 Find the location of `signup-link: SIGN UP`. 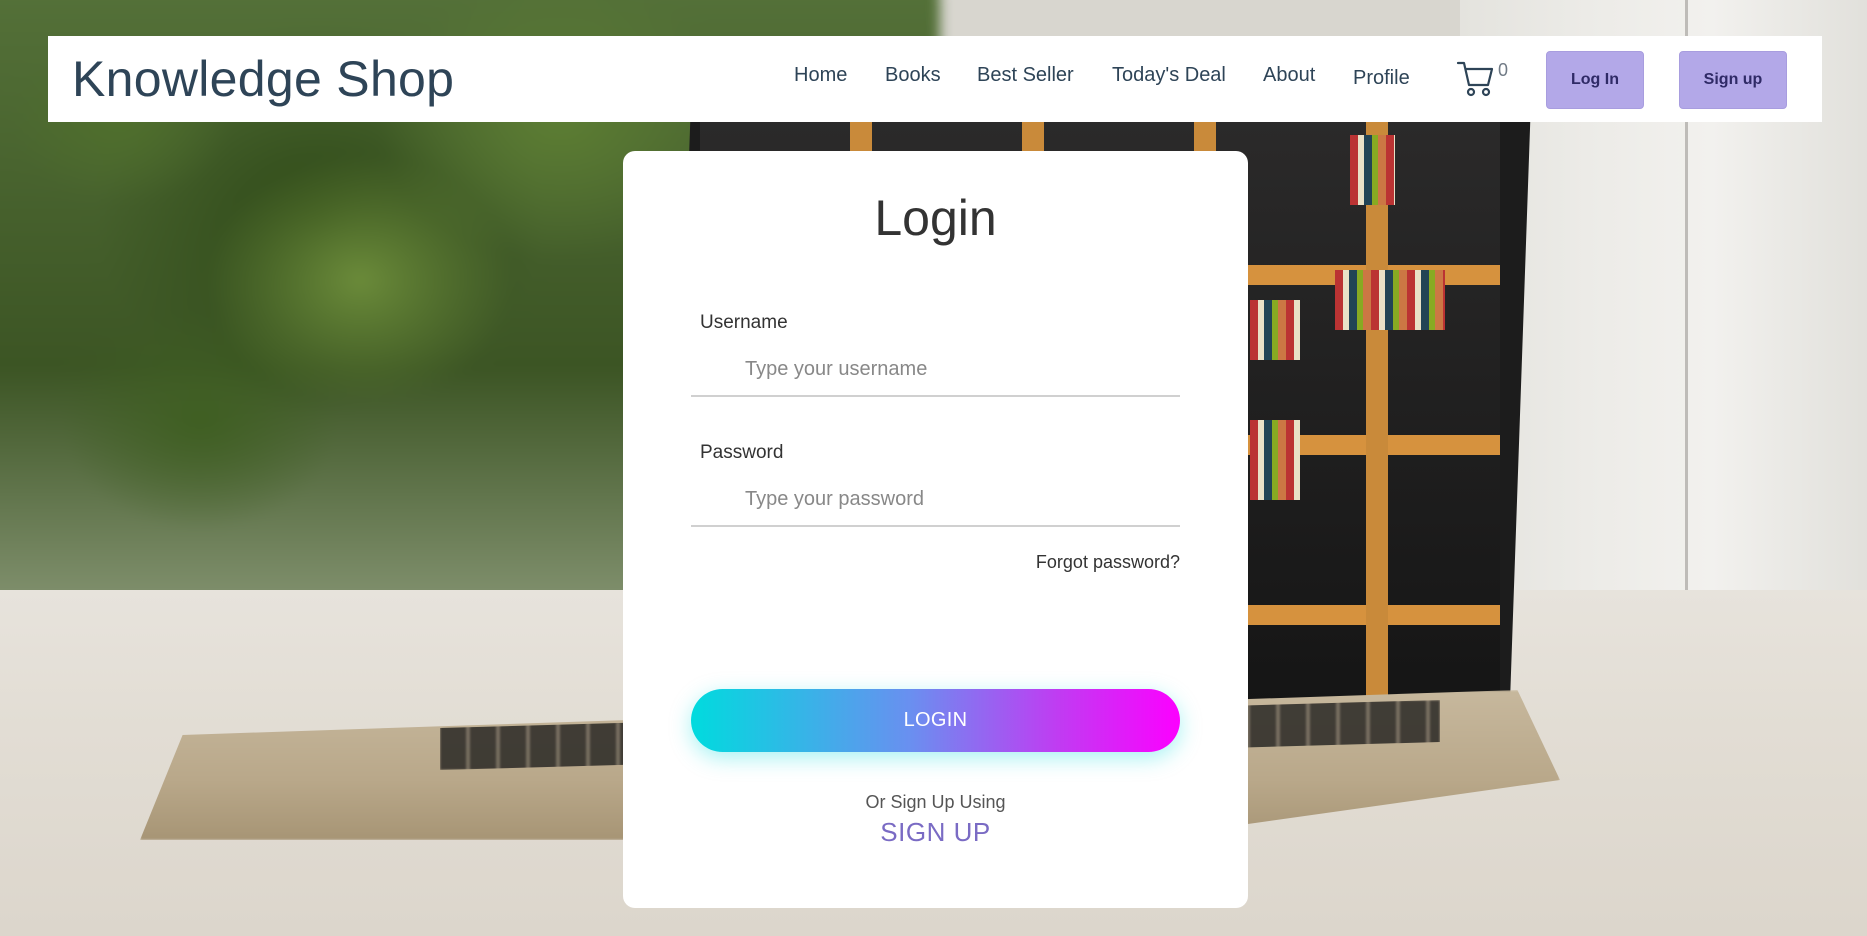

signup-link: SIGN UP is located at coordinates (935, 832).